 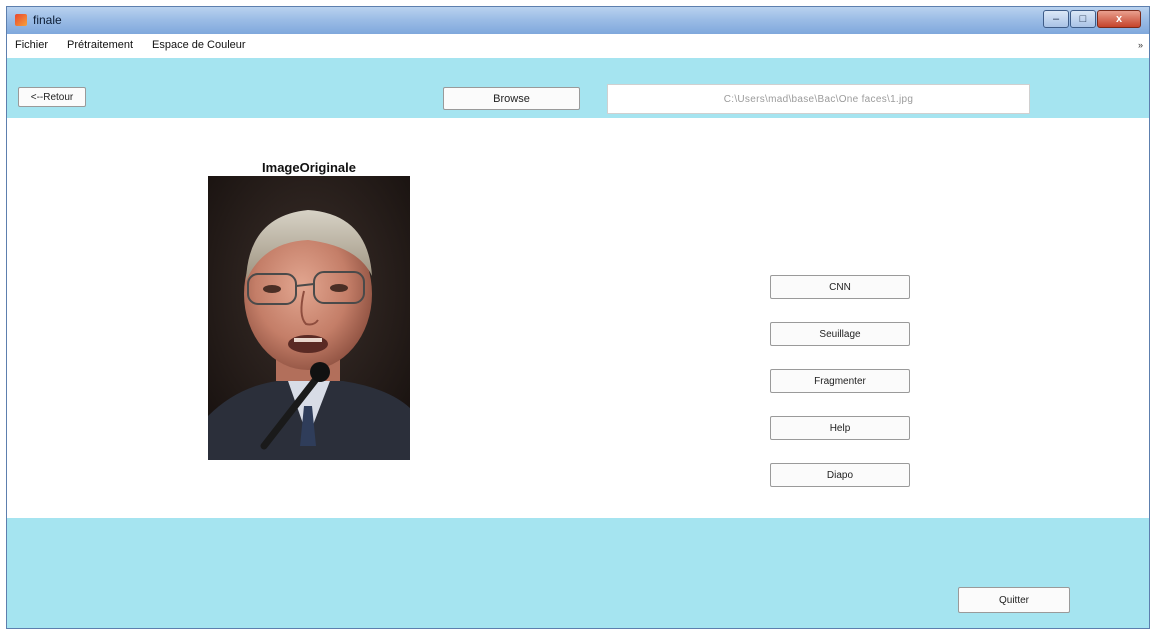 What do you see at coordinates (1056, 19) in the screenshot?
I see `minimize-button: –` at bounding box center [1056, 19].